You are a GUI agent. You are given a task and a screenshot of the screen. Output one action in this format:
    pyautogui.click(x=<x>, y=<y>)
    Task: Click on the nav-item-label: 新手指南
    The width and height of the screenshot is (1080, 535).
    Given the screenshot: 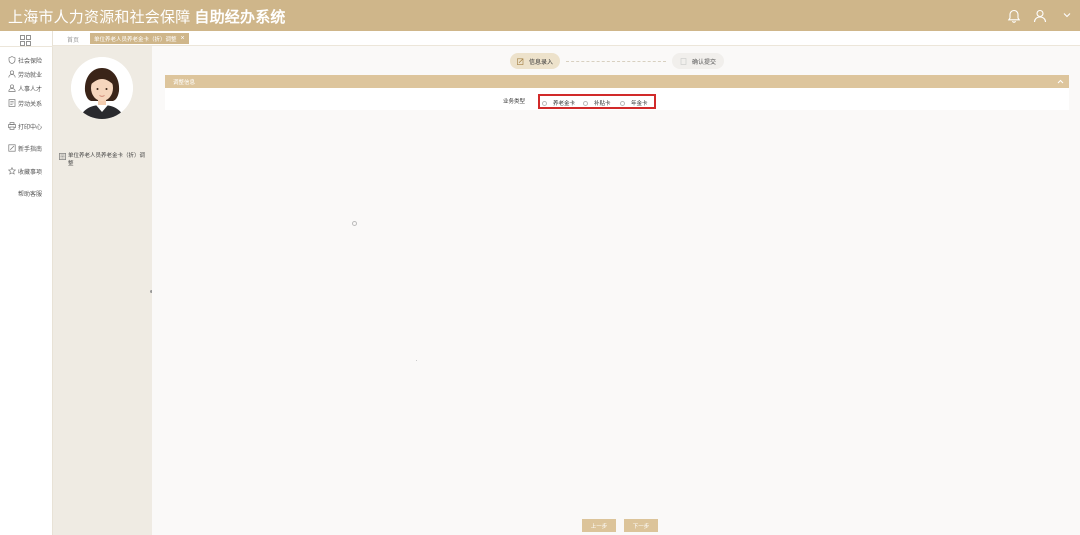 What is the action you would take?
    pyautogui.click(x=30, y=149)
    